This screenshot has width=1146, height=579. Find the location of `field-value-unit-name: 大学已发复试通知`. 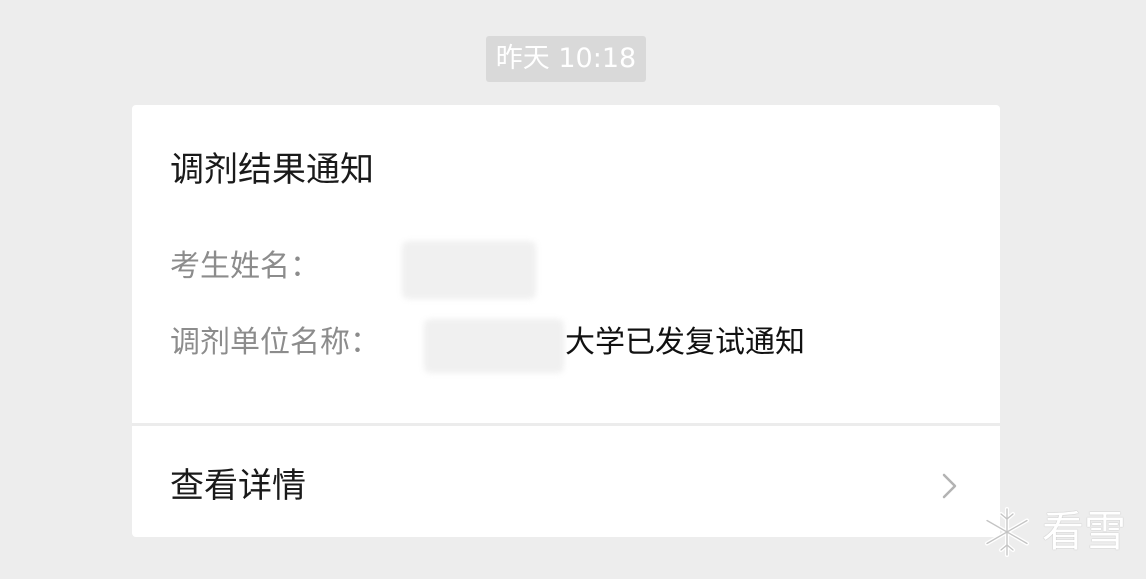

field-value-unit-name: 大学已发复试通知 is located at coordinates (685, 342).